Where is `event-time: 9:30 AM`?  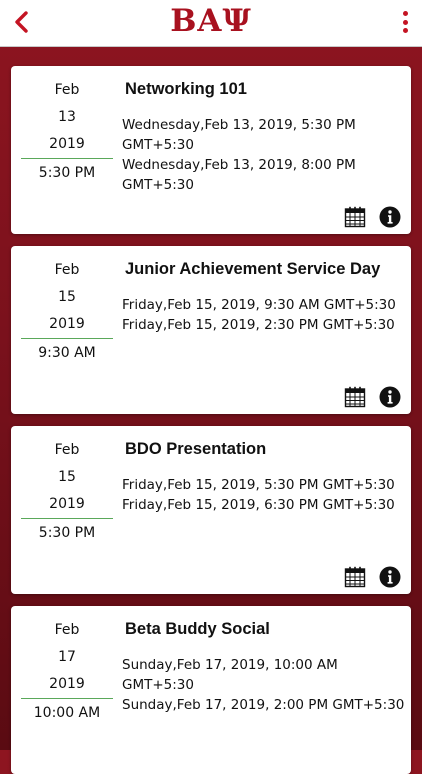
event-time: 9:30 AM is located at coordinates (67, 353).